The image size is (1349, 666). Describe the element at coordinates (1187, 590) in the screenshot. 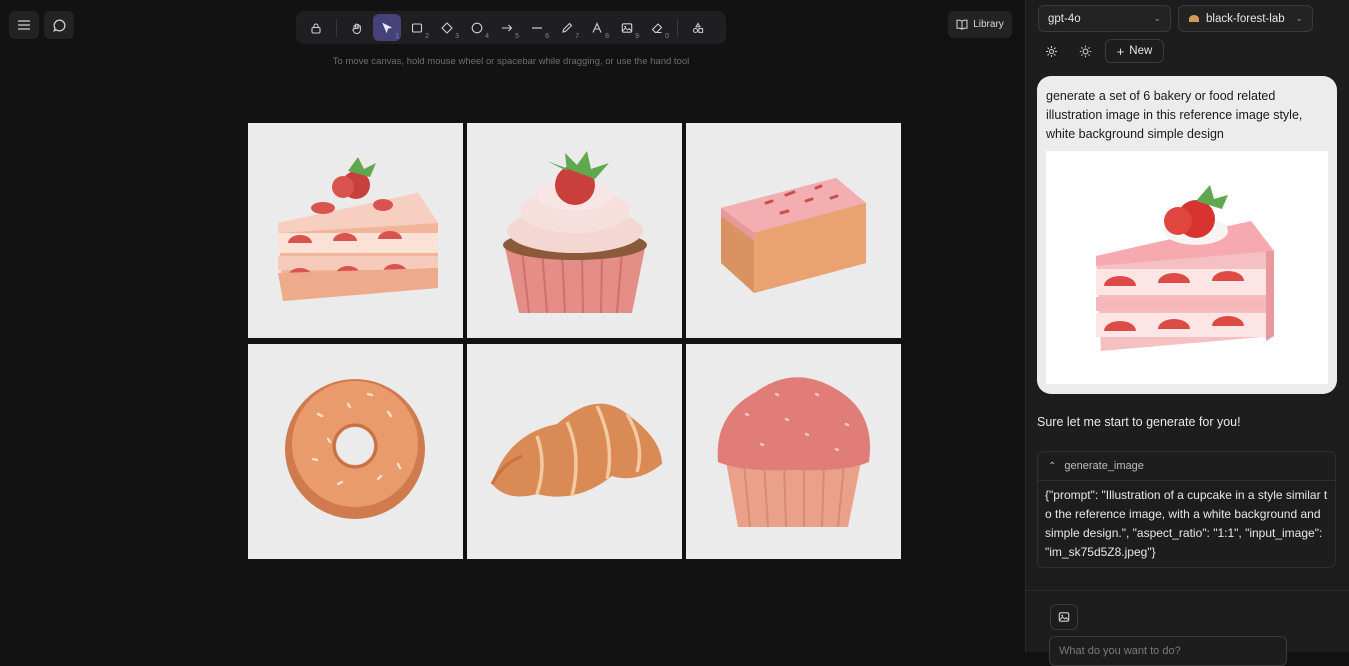

I see `composer-divider` at that location.